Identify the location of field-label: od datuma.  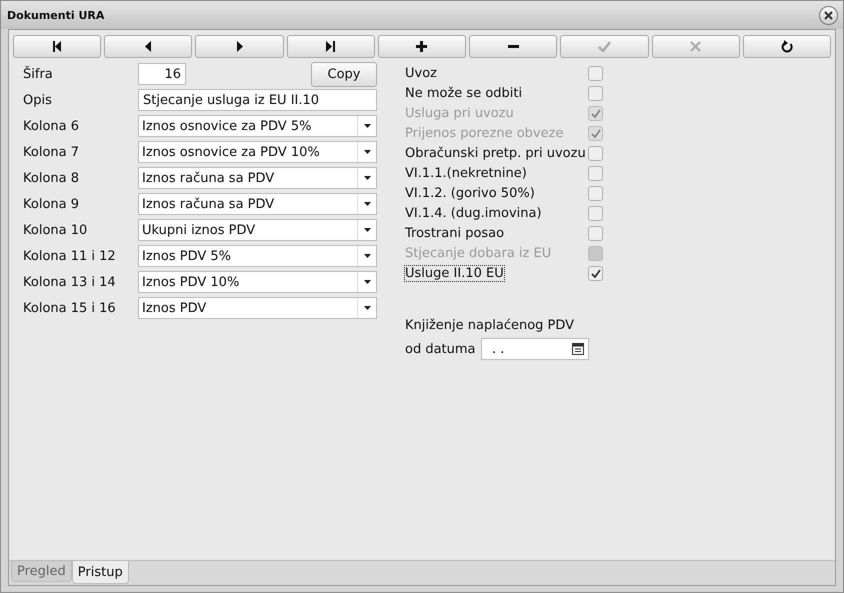
(441, 349).